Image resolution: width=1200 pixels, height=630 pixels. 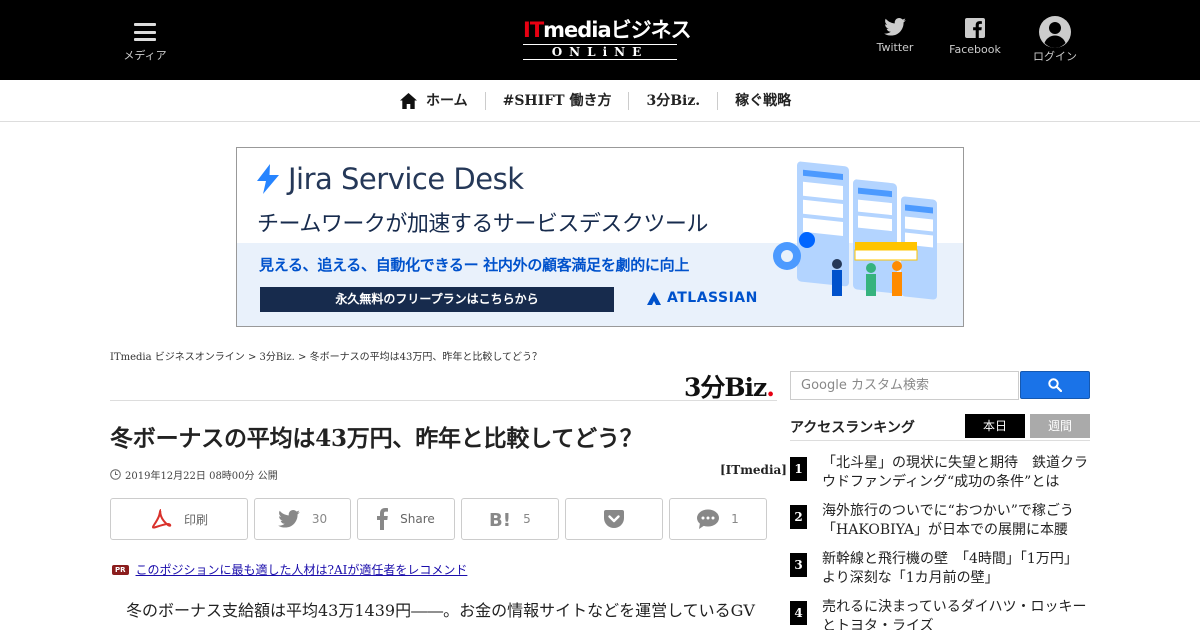 I want to click on ad-brand: Jira Service Desk, so click(x=390, y=179).